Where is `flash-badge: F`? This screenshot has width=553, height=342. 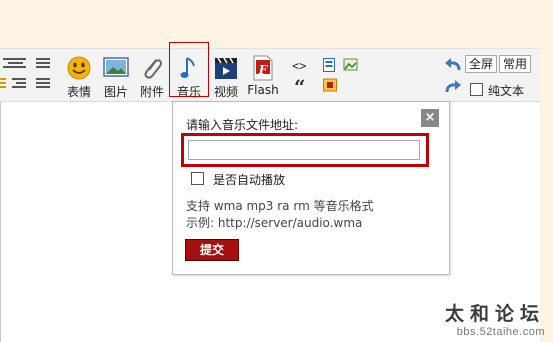
flash-badge: F is located at coordinates (263, 70).